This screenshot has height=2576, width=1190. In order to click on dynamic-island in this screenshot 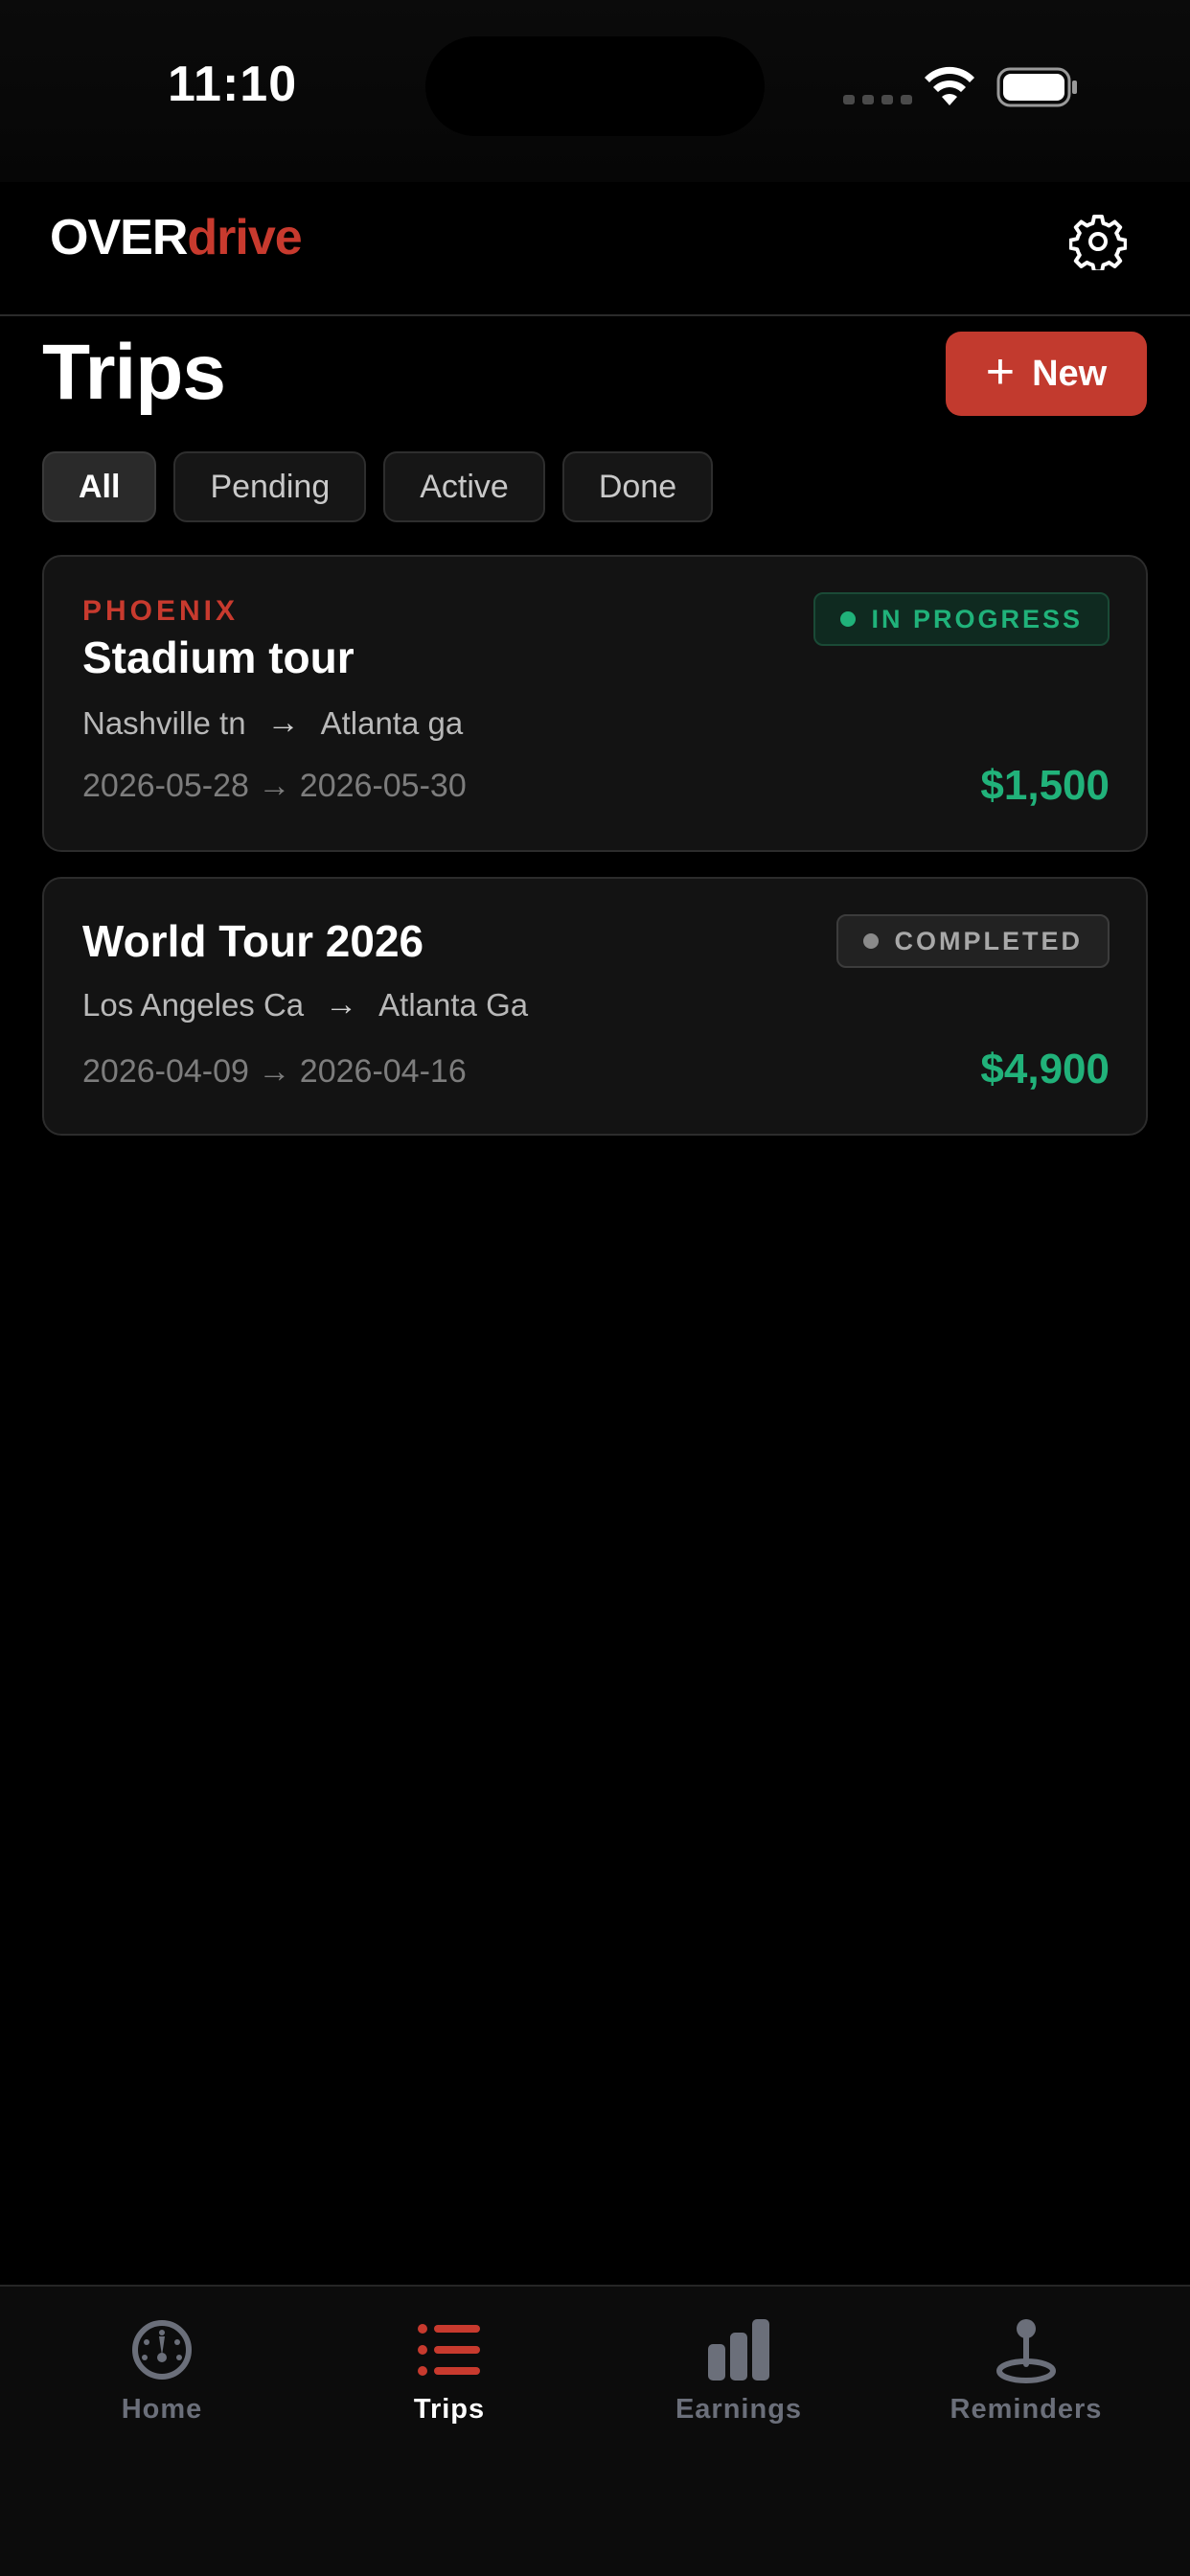, I will do `click(595, 86)`.